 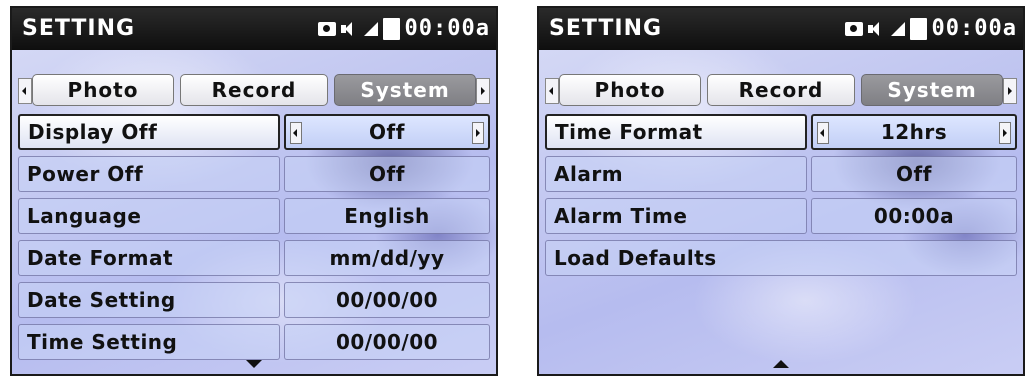 What do you see at coordinates (149, 300) in the screenshot?
I see `setting-label: Date Setting` at bounding box center [149, 300].